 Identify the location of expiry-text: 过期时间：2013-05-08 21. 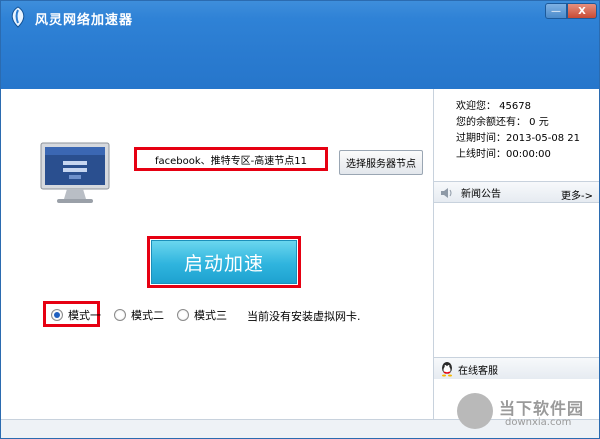
(518, 138).